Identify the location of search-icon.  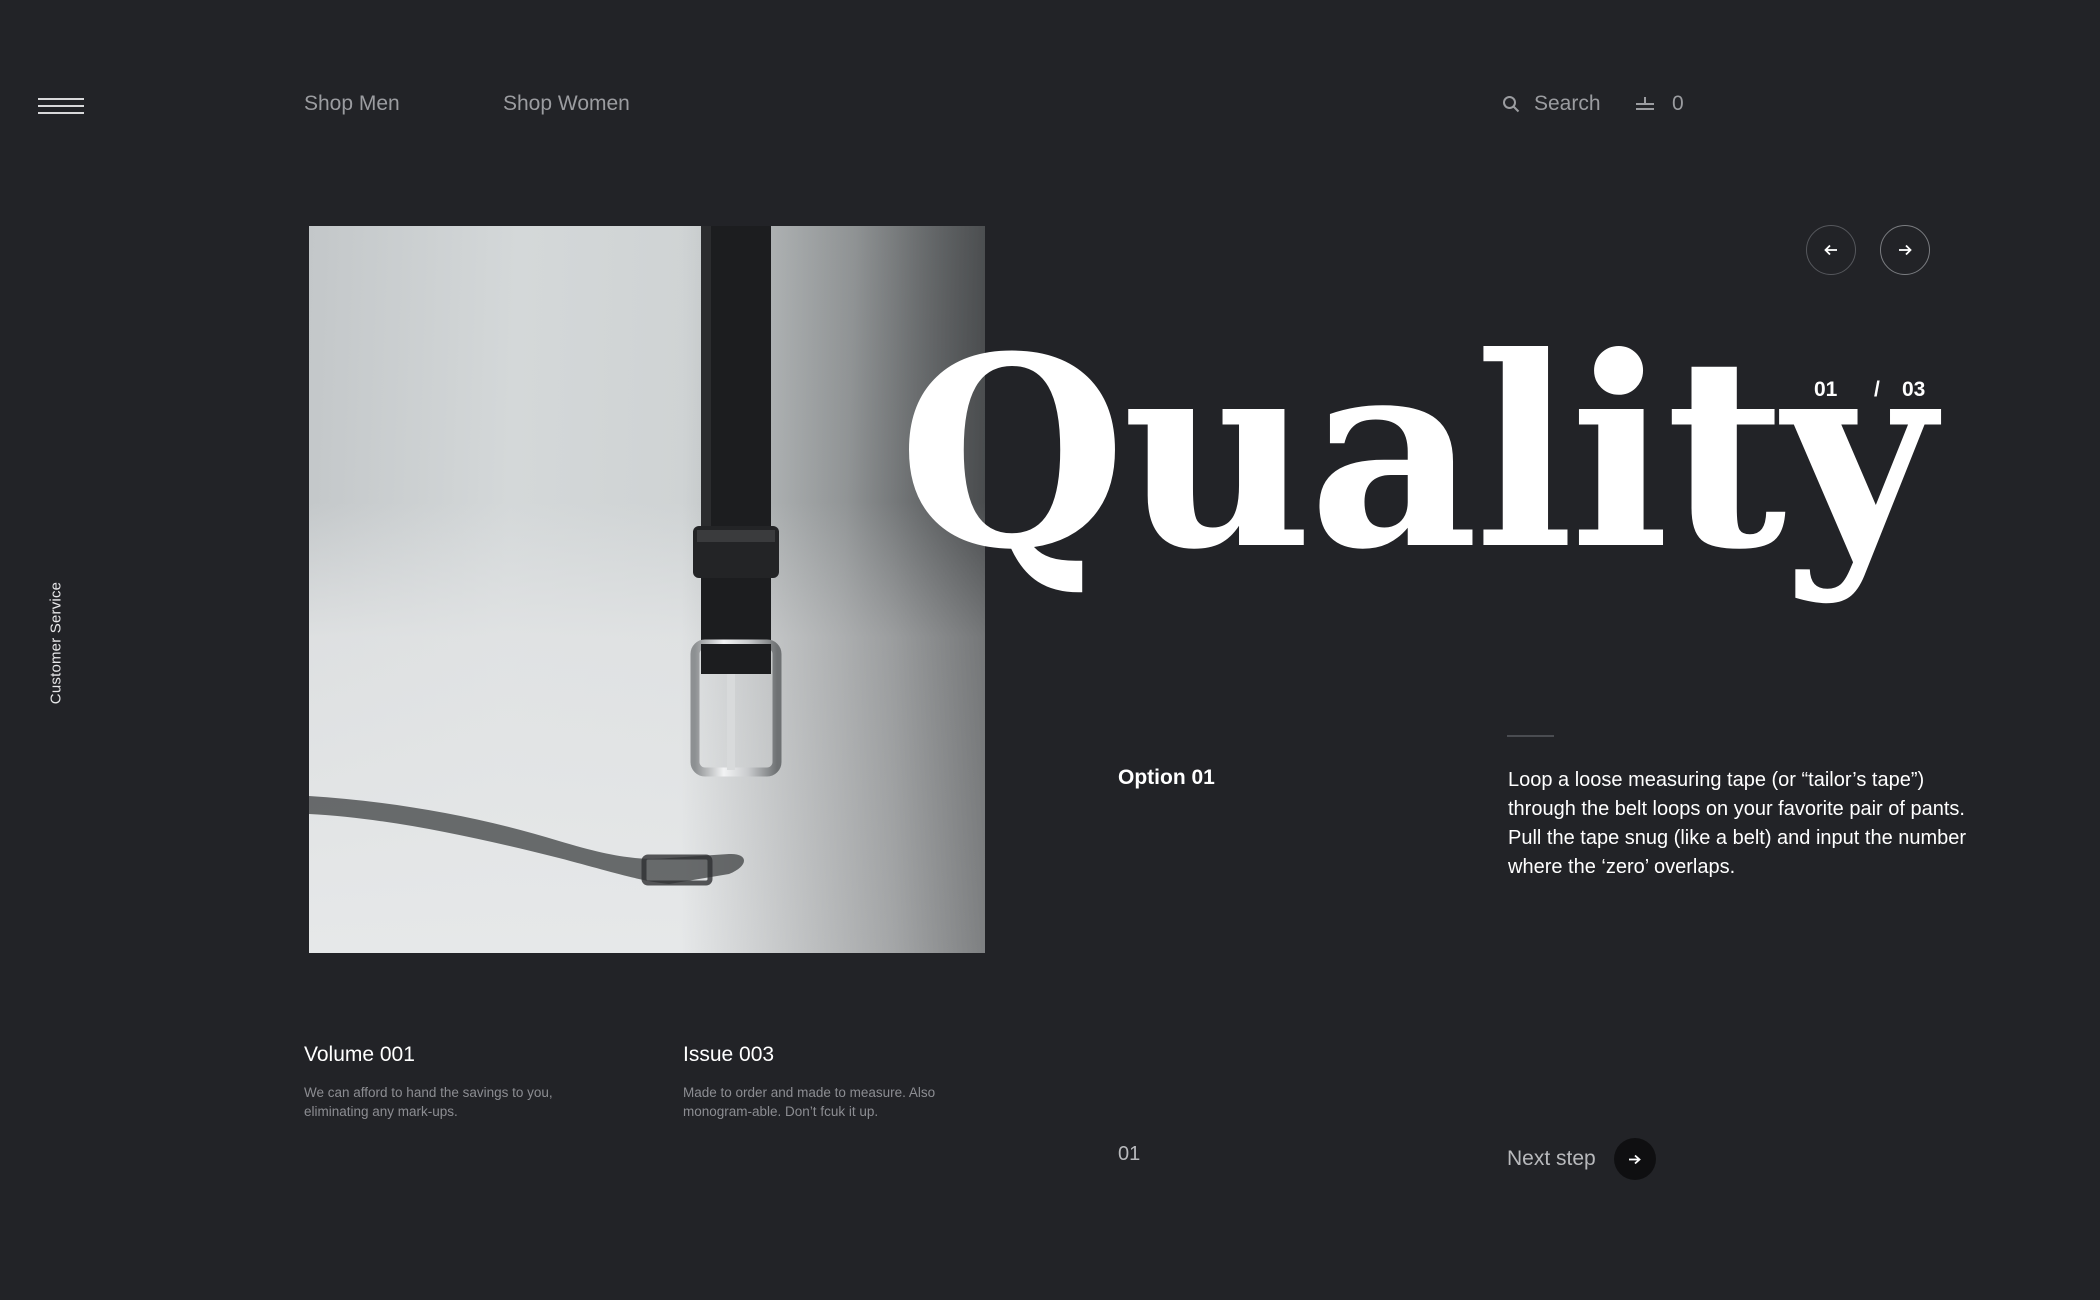
(1511, 104).